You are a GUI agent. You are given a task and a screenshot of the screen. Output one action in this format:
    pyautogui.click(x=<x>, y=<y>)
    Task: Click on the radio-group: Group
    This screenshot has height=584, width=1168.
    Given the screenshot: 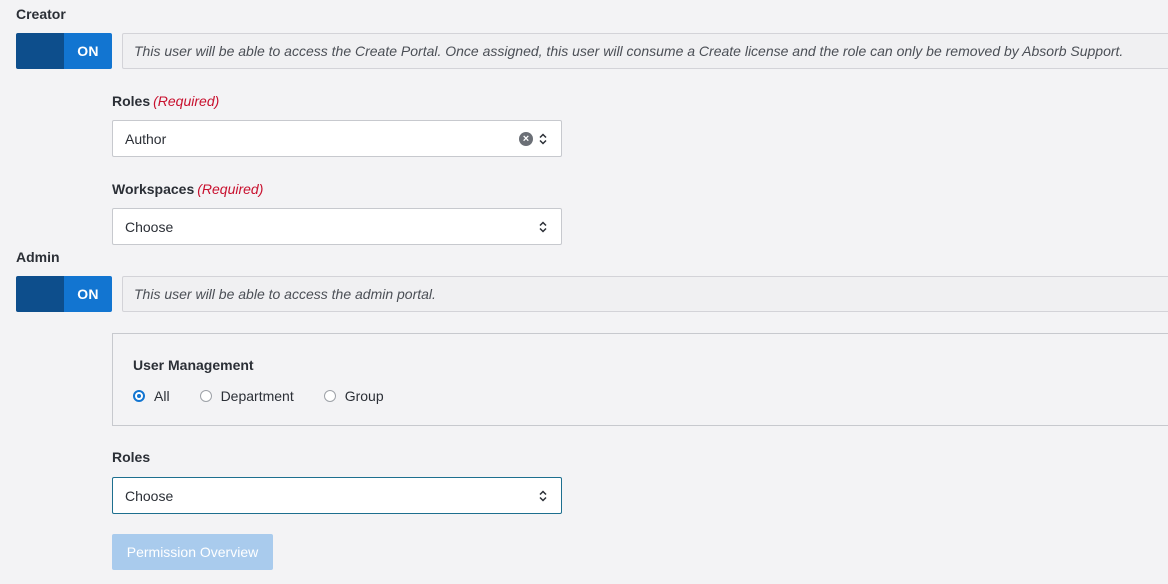 What is the action you would take?
    pyautogui.click(x=353, y=396)
    